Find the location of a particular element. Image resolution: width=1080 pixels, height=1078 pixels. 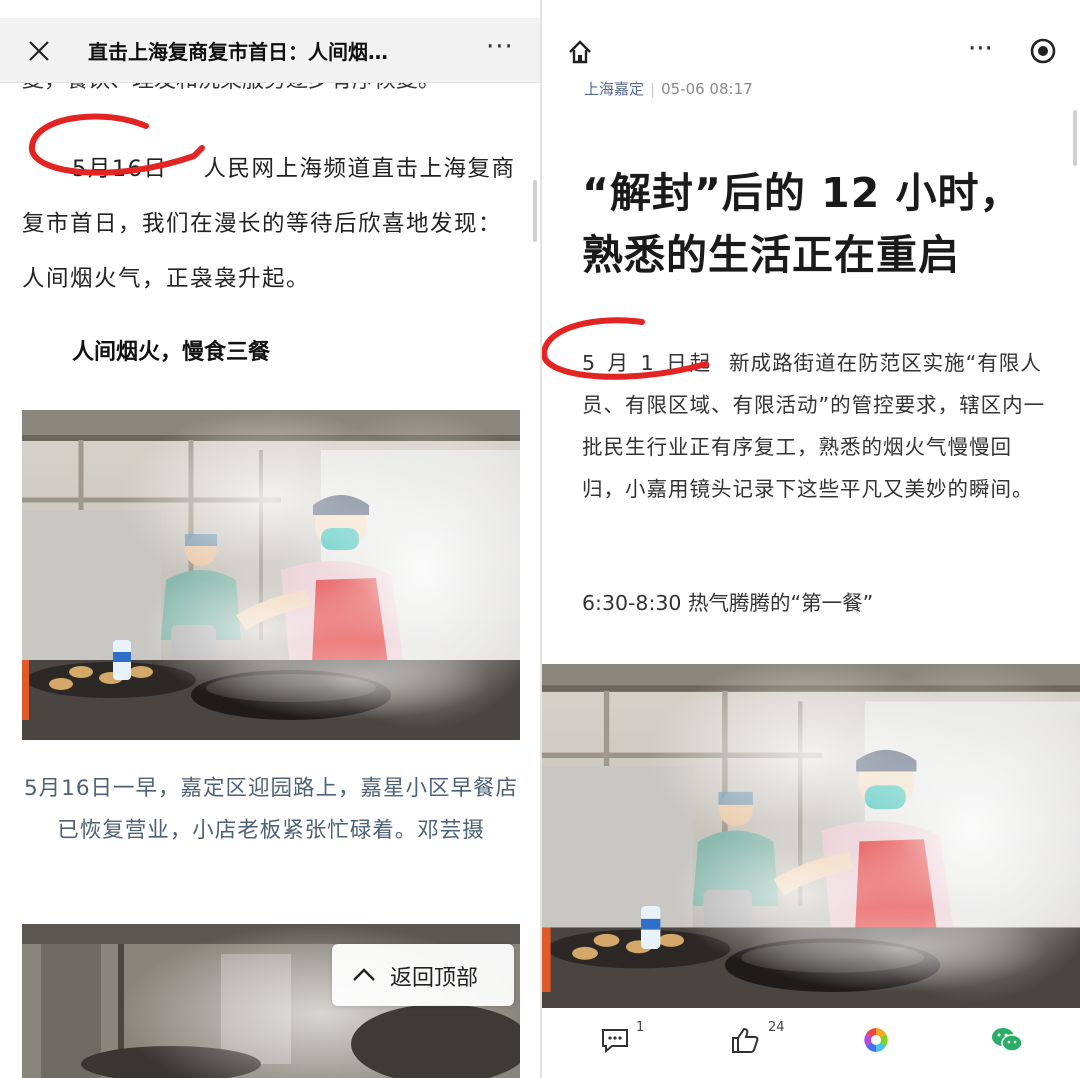

article-header-bar: 直击上海复商复市首日：人间烟… ··· is located at coordinates (270, 50).